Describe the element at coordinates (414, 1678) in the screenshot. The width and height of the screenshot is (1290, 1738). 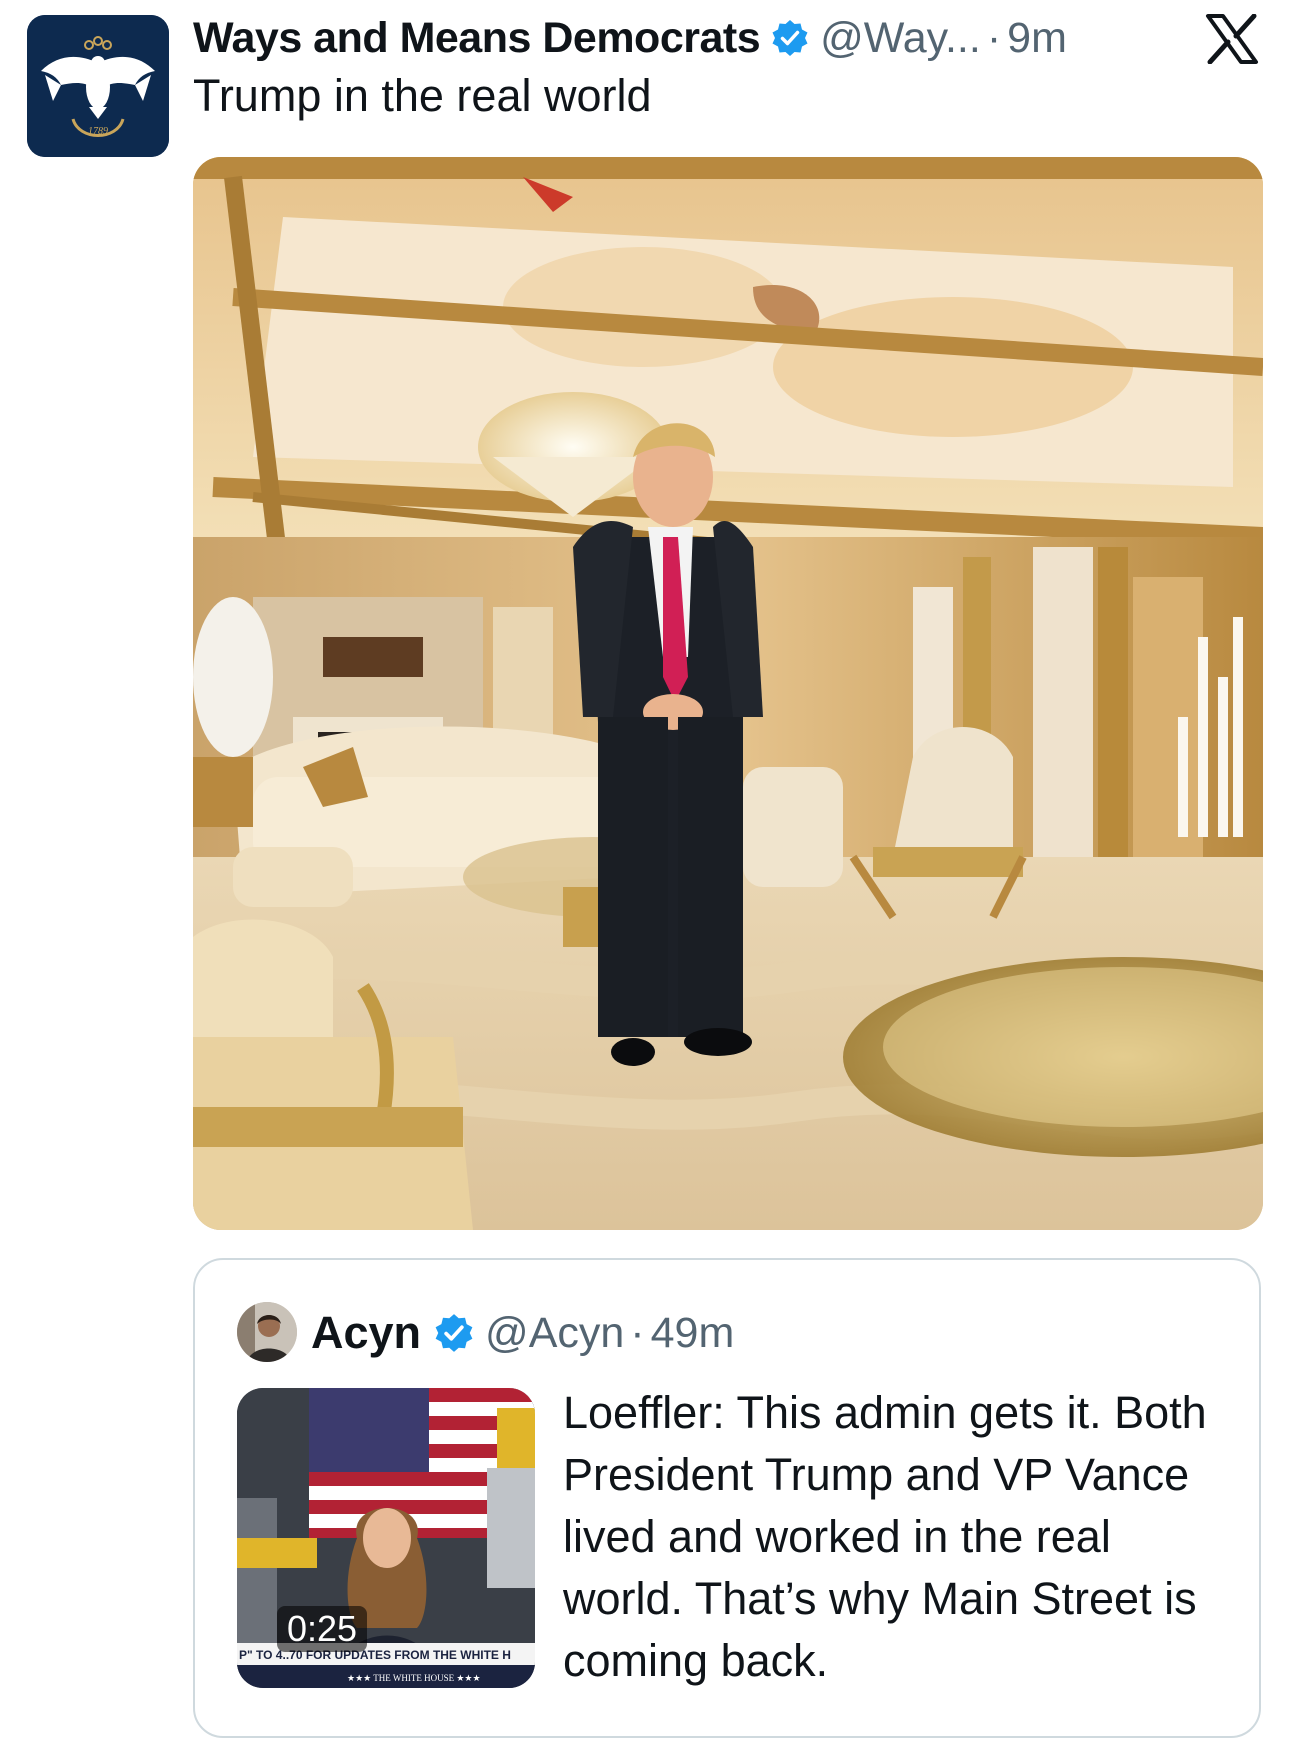
I see `video-sub-ticker-text: ★★★ THE WHITE HOUSE ★★★` at that location.